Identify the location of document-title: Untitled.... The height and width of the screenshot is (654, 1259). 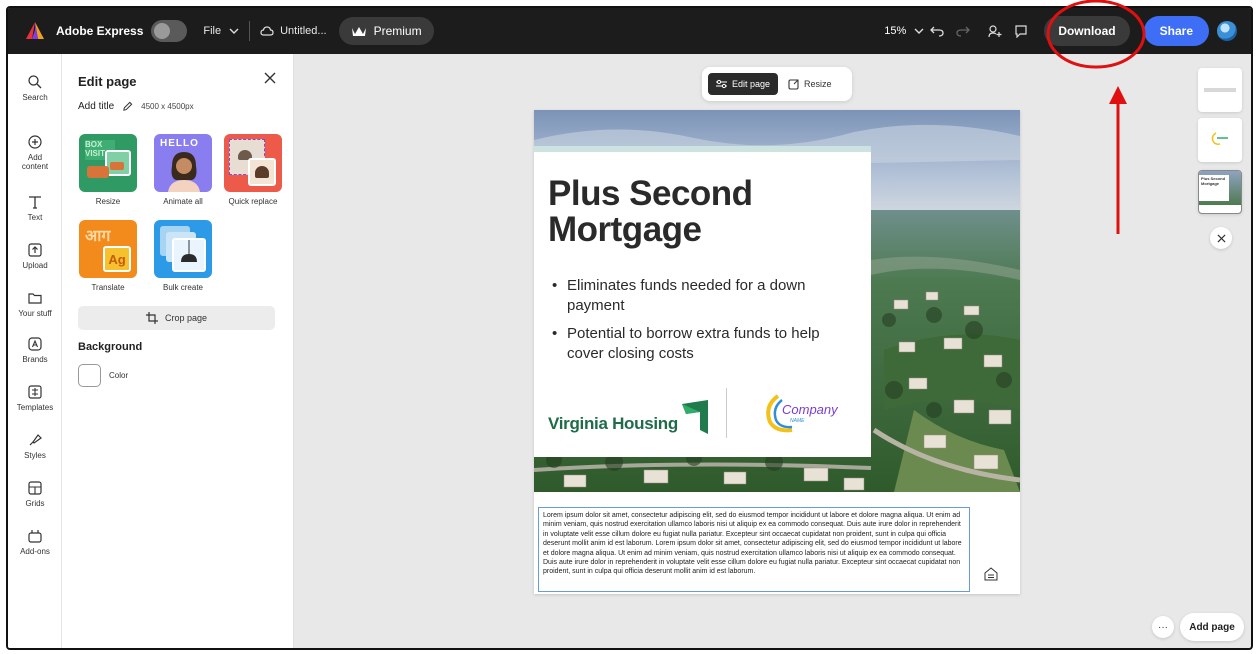
(293, 31).